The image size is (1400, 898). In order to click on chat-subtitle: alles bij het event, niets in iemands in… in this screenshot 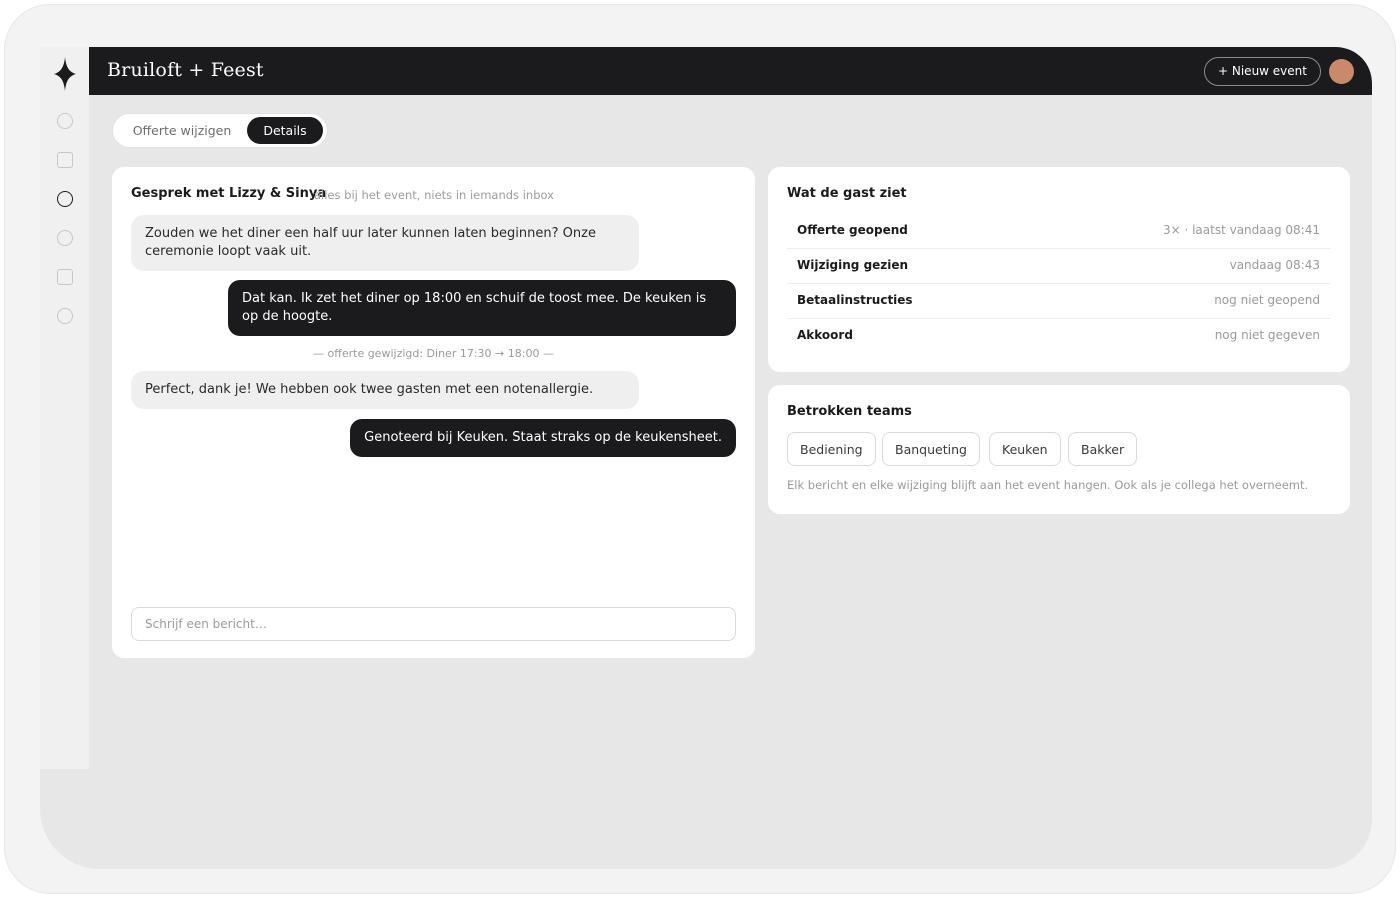, I will do `click(434, 195)`.